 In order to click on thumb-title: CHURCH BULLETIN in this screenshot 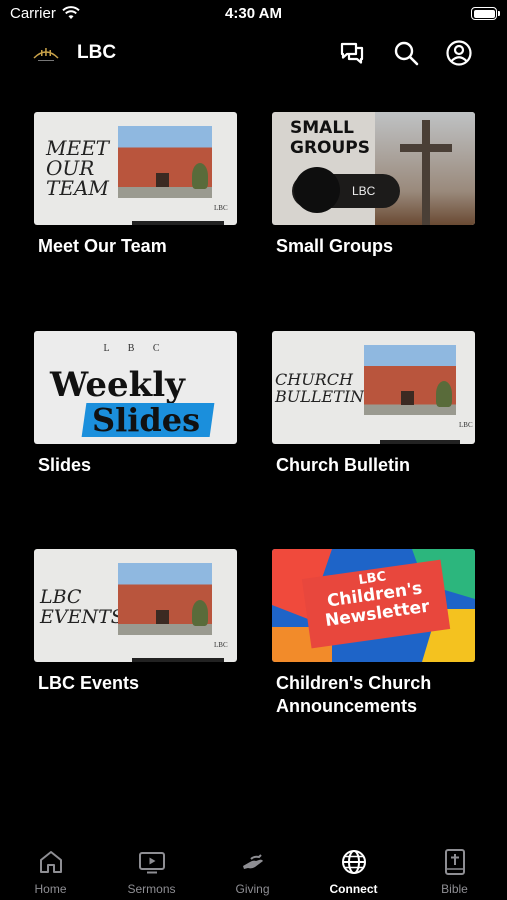, I will do `click(320, 388)`.